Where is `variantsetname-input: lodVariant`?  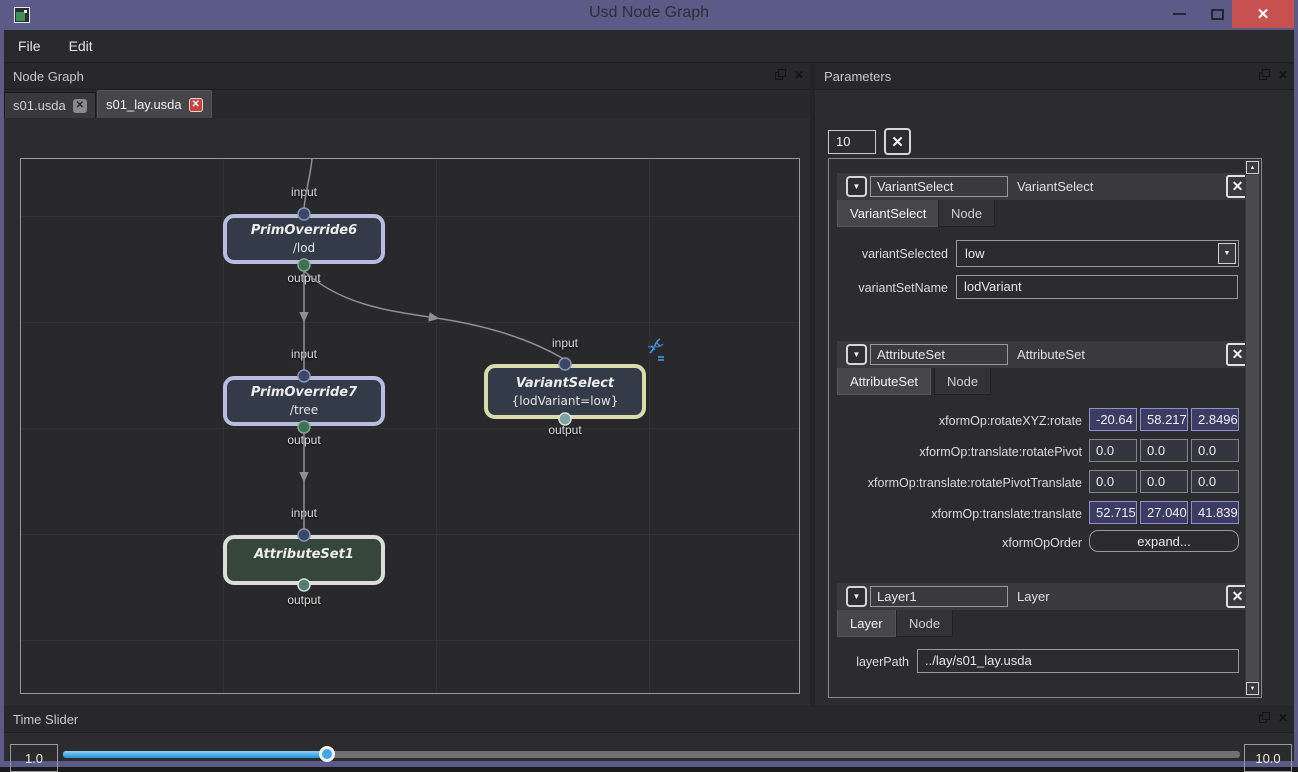 variantsetname-input: lodVariant is located at coordinates (1097, 287).